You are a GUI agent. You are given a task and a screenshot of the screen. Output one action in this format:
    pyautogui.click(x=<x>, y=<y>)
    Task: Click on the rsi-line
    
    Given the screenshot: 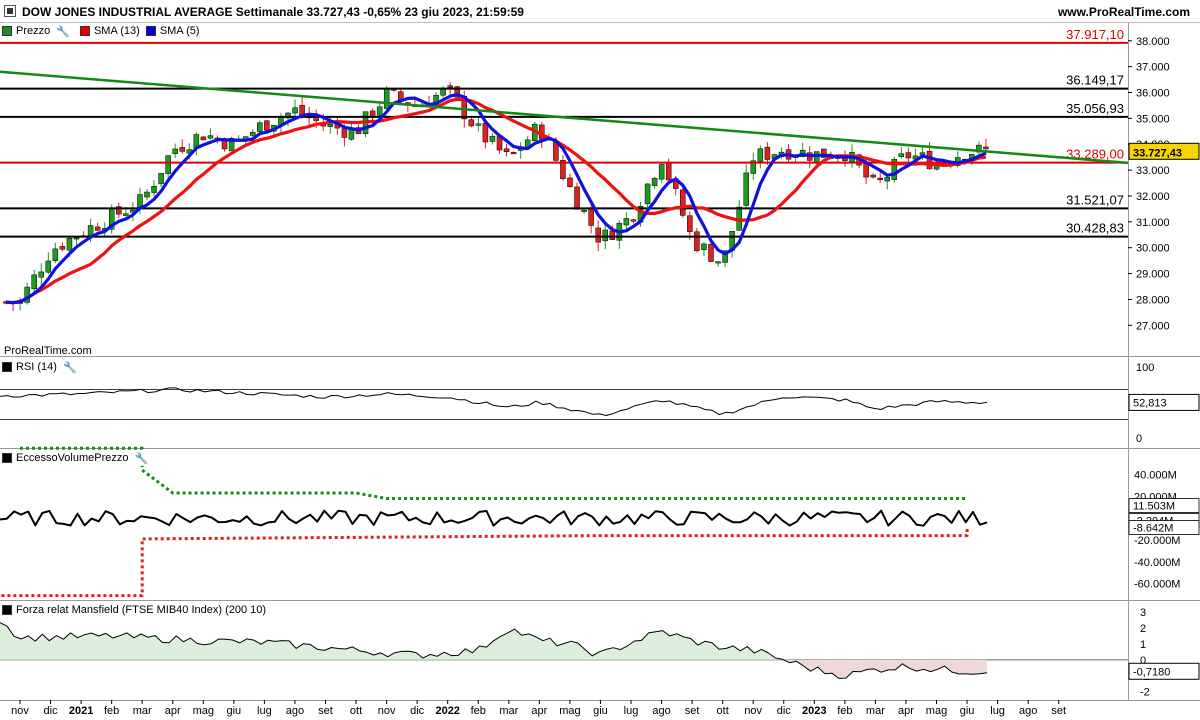 What is the action you would take?
    pyautogui.click(x=494, y=401)
    